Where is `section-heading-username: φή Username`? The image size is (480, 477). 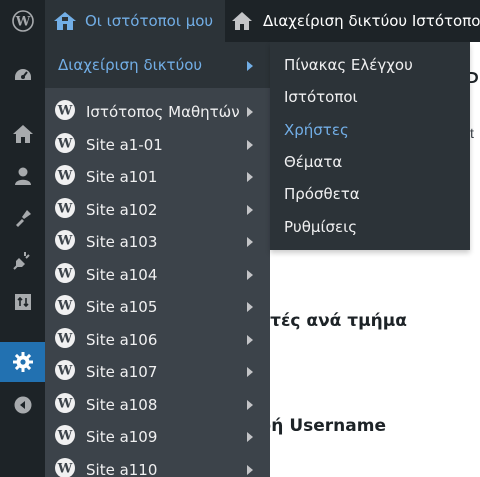 section-heading-username: φή Username is located at coordinates (322, 426).